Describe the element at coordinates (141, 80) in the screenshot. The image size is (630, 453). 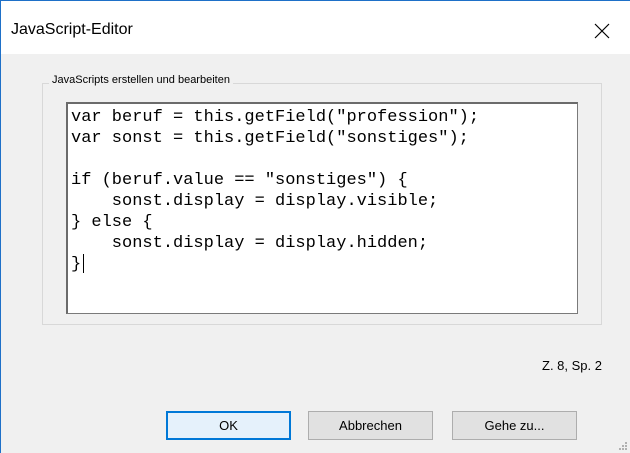
I see `group-label: JavaScripts erstellen und bearbeiten` at that location.